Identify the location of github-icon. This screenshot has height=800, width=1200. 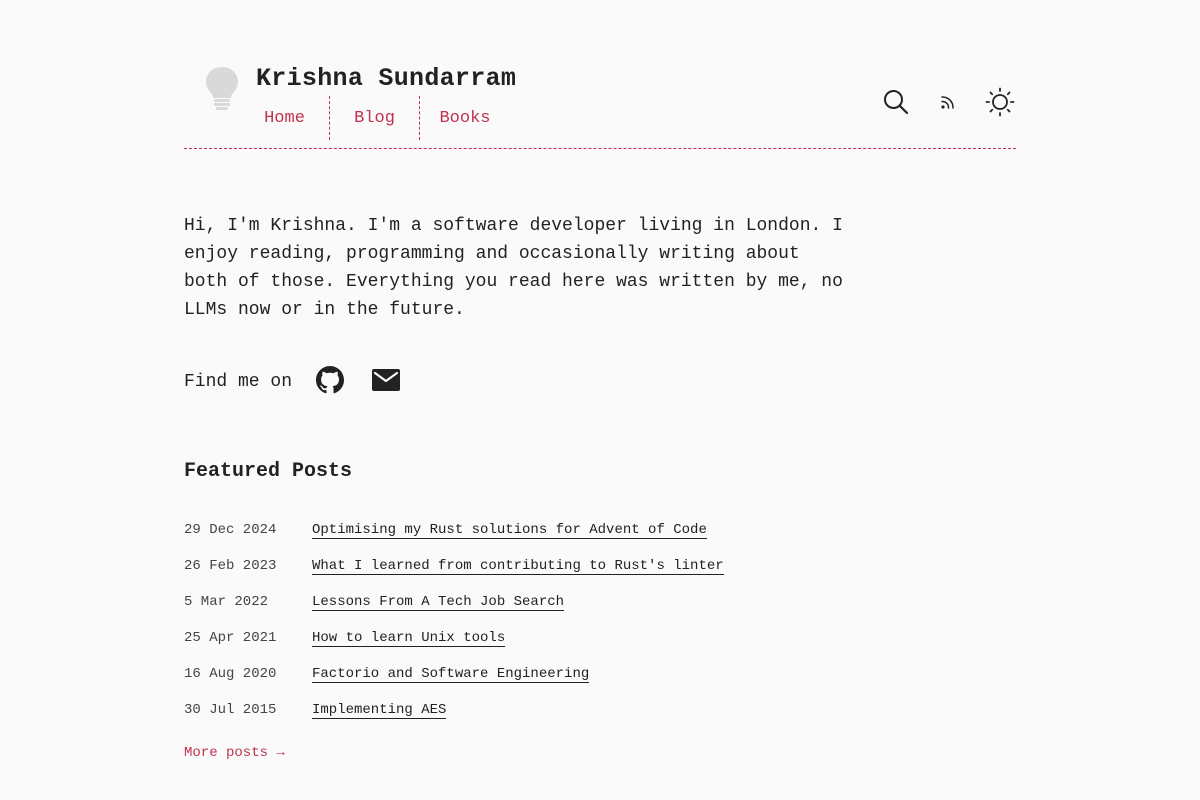
(330, 380).